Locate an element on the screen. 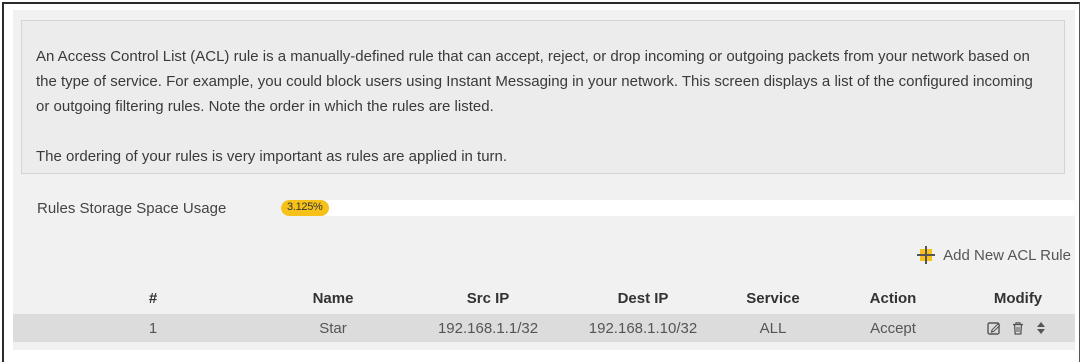 Image resolution: width=1084 pixels, height=362 pixels. add-new-acl-rule-button: Add New ACL Rule is located at coordinates (994, 255).